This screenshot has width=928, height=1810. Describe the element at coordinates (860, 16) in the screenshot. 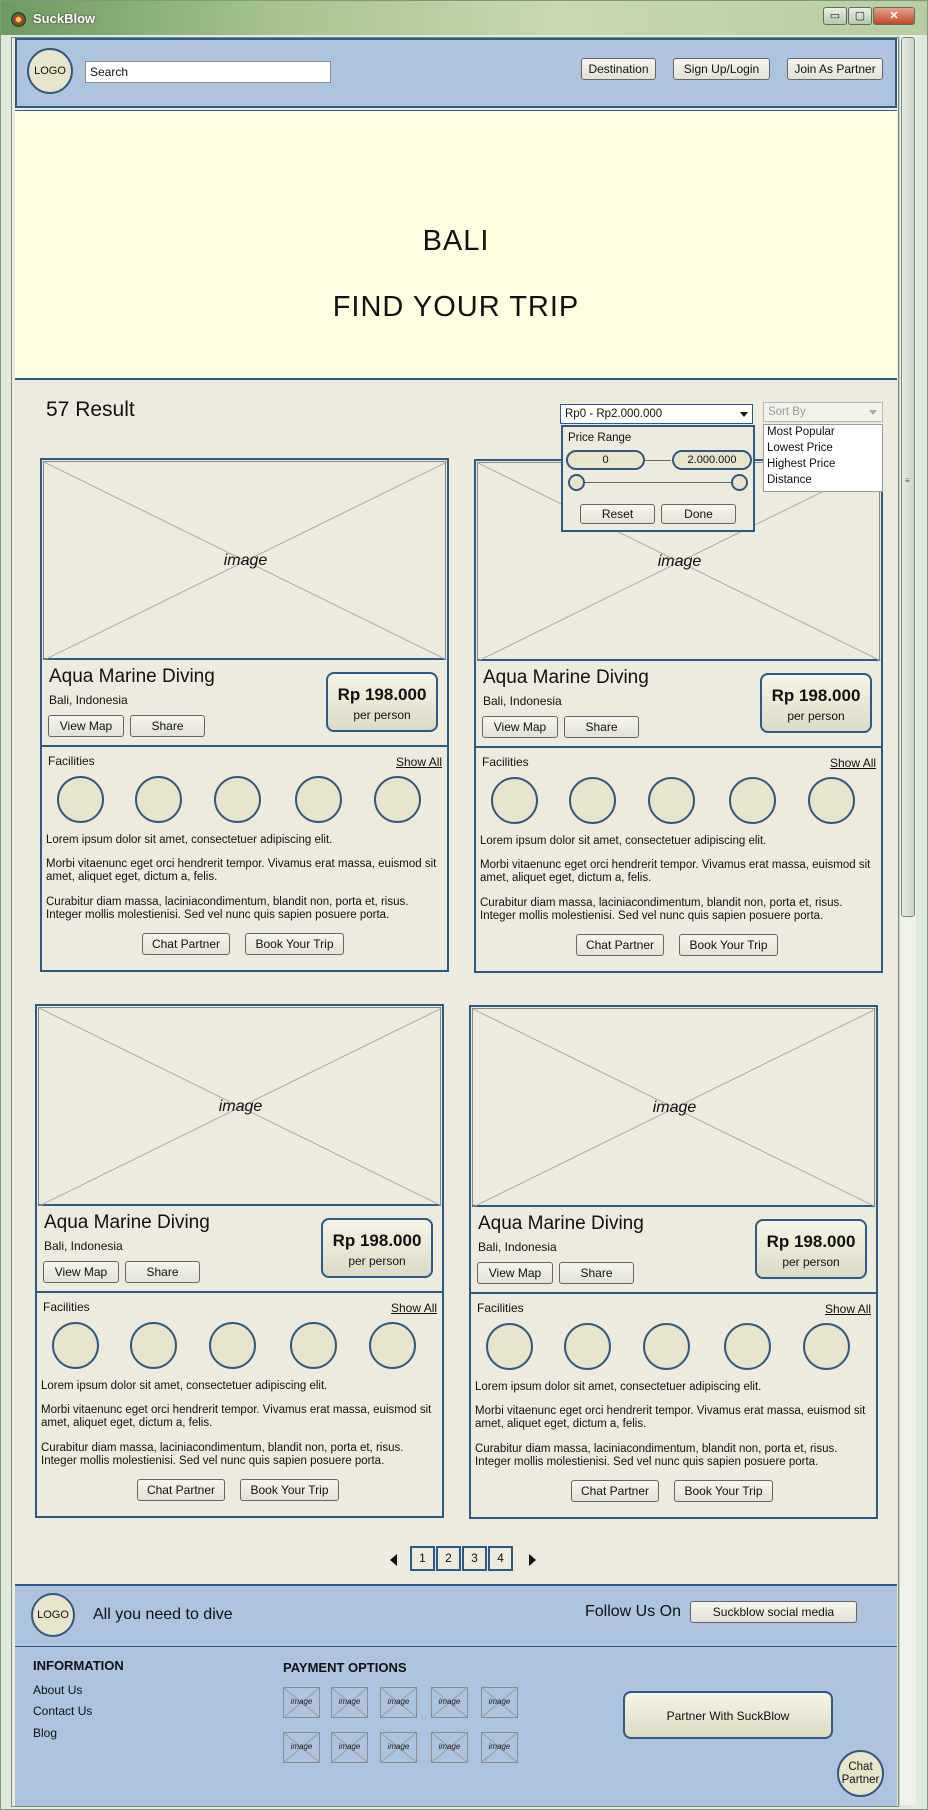

I see `maximize-button: ▢` at that location.